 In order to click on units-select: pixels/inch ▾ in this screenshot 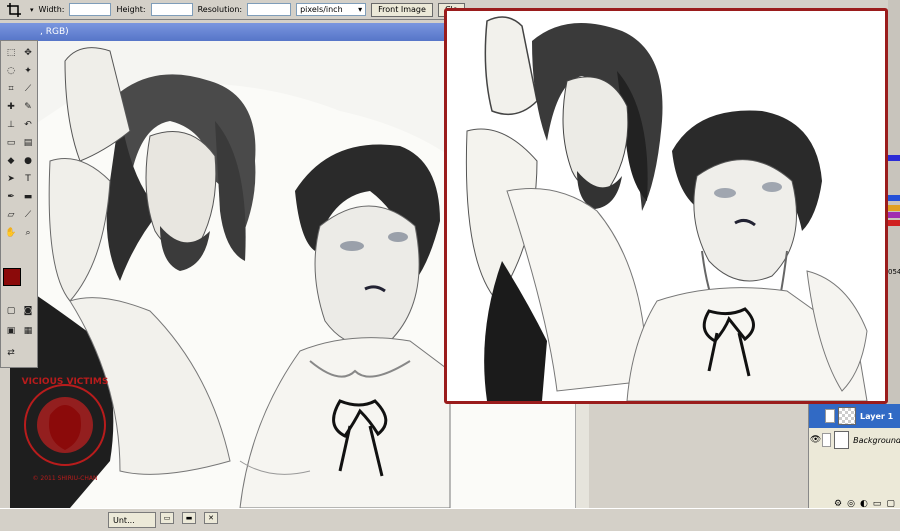, I will do `click(331, 9)`.